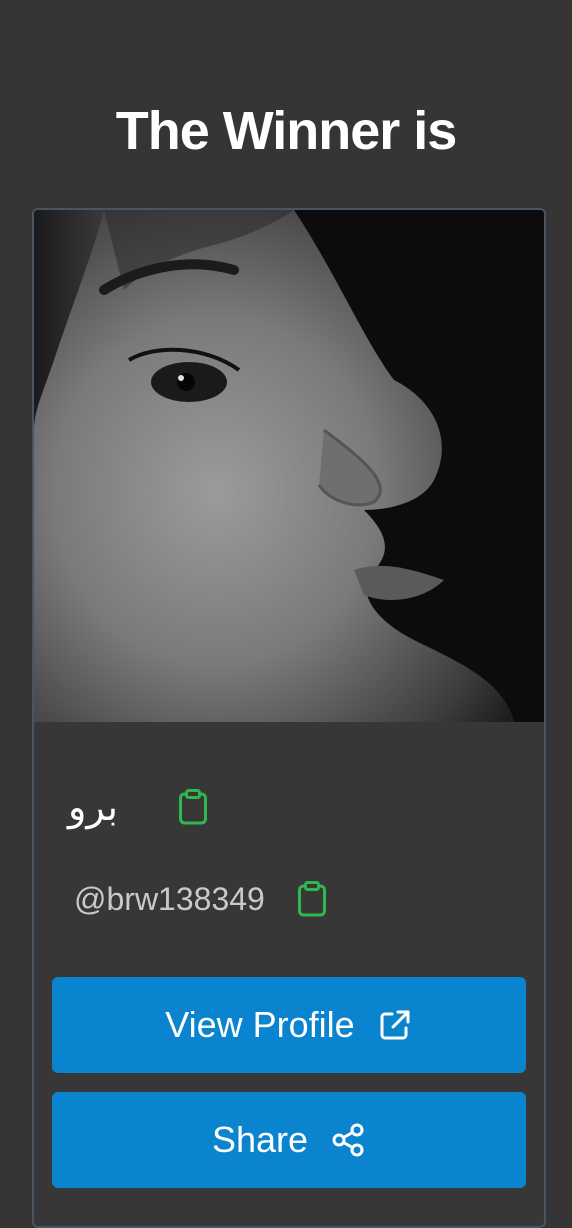  I want to click on winner-handle: @brw138349, so click(169, 898).